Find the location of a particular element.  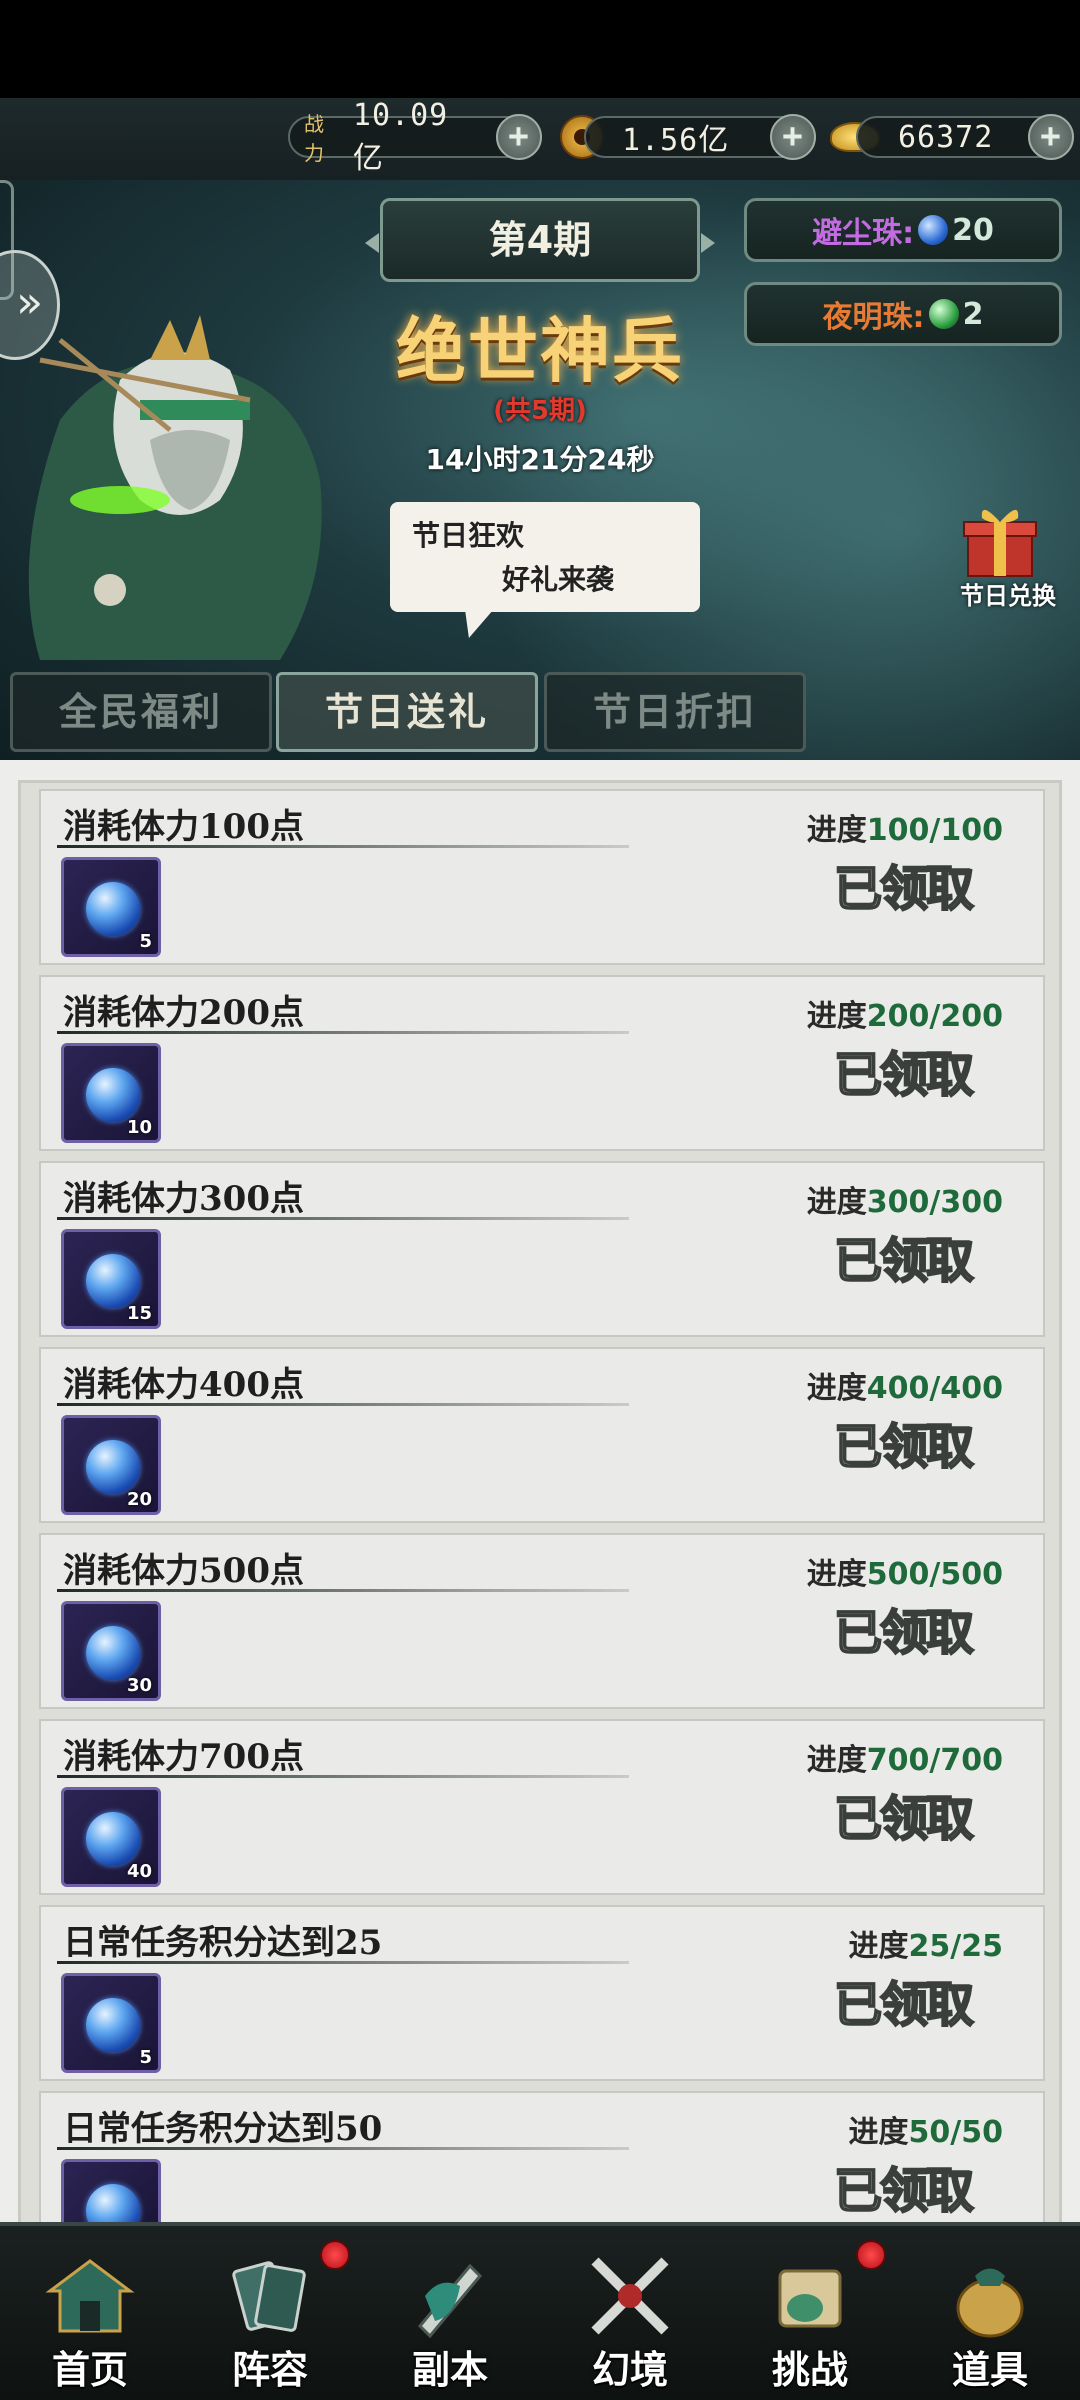

nav-dungeon: 副本 is located at coordinates (450, 2313).